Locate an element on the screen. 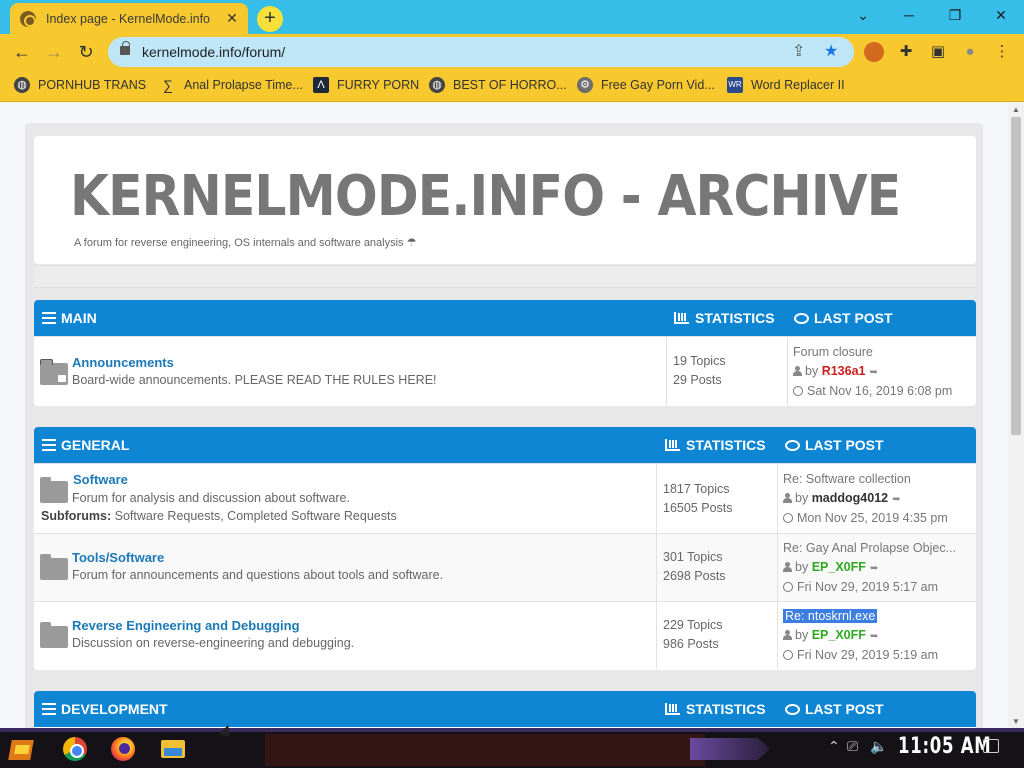  taskbar: ⌃ ⎚ 🔈 11:05 AM is located at coordinates (512, 748).